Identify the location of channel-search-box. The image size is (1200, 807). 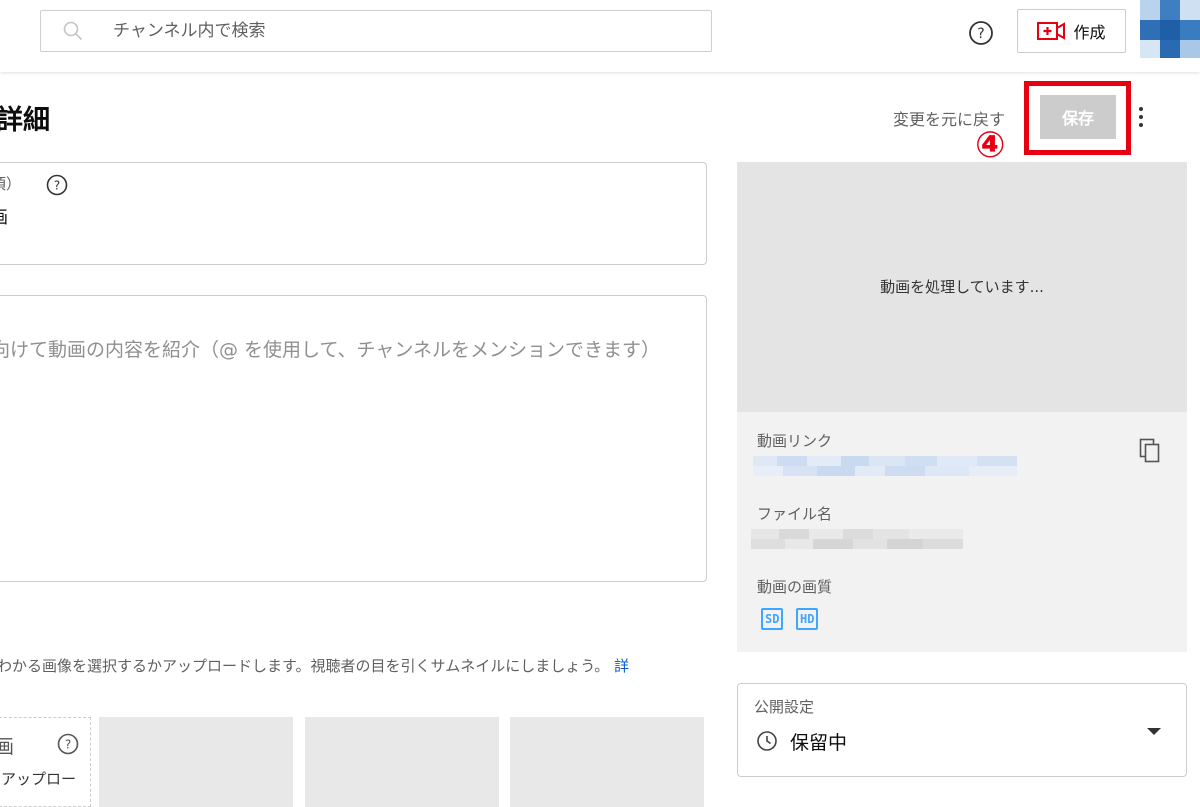
(376, 31).